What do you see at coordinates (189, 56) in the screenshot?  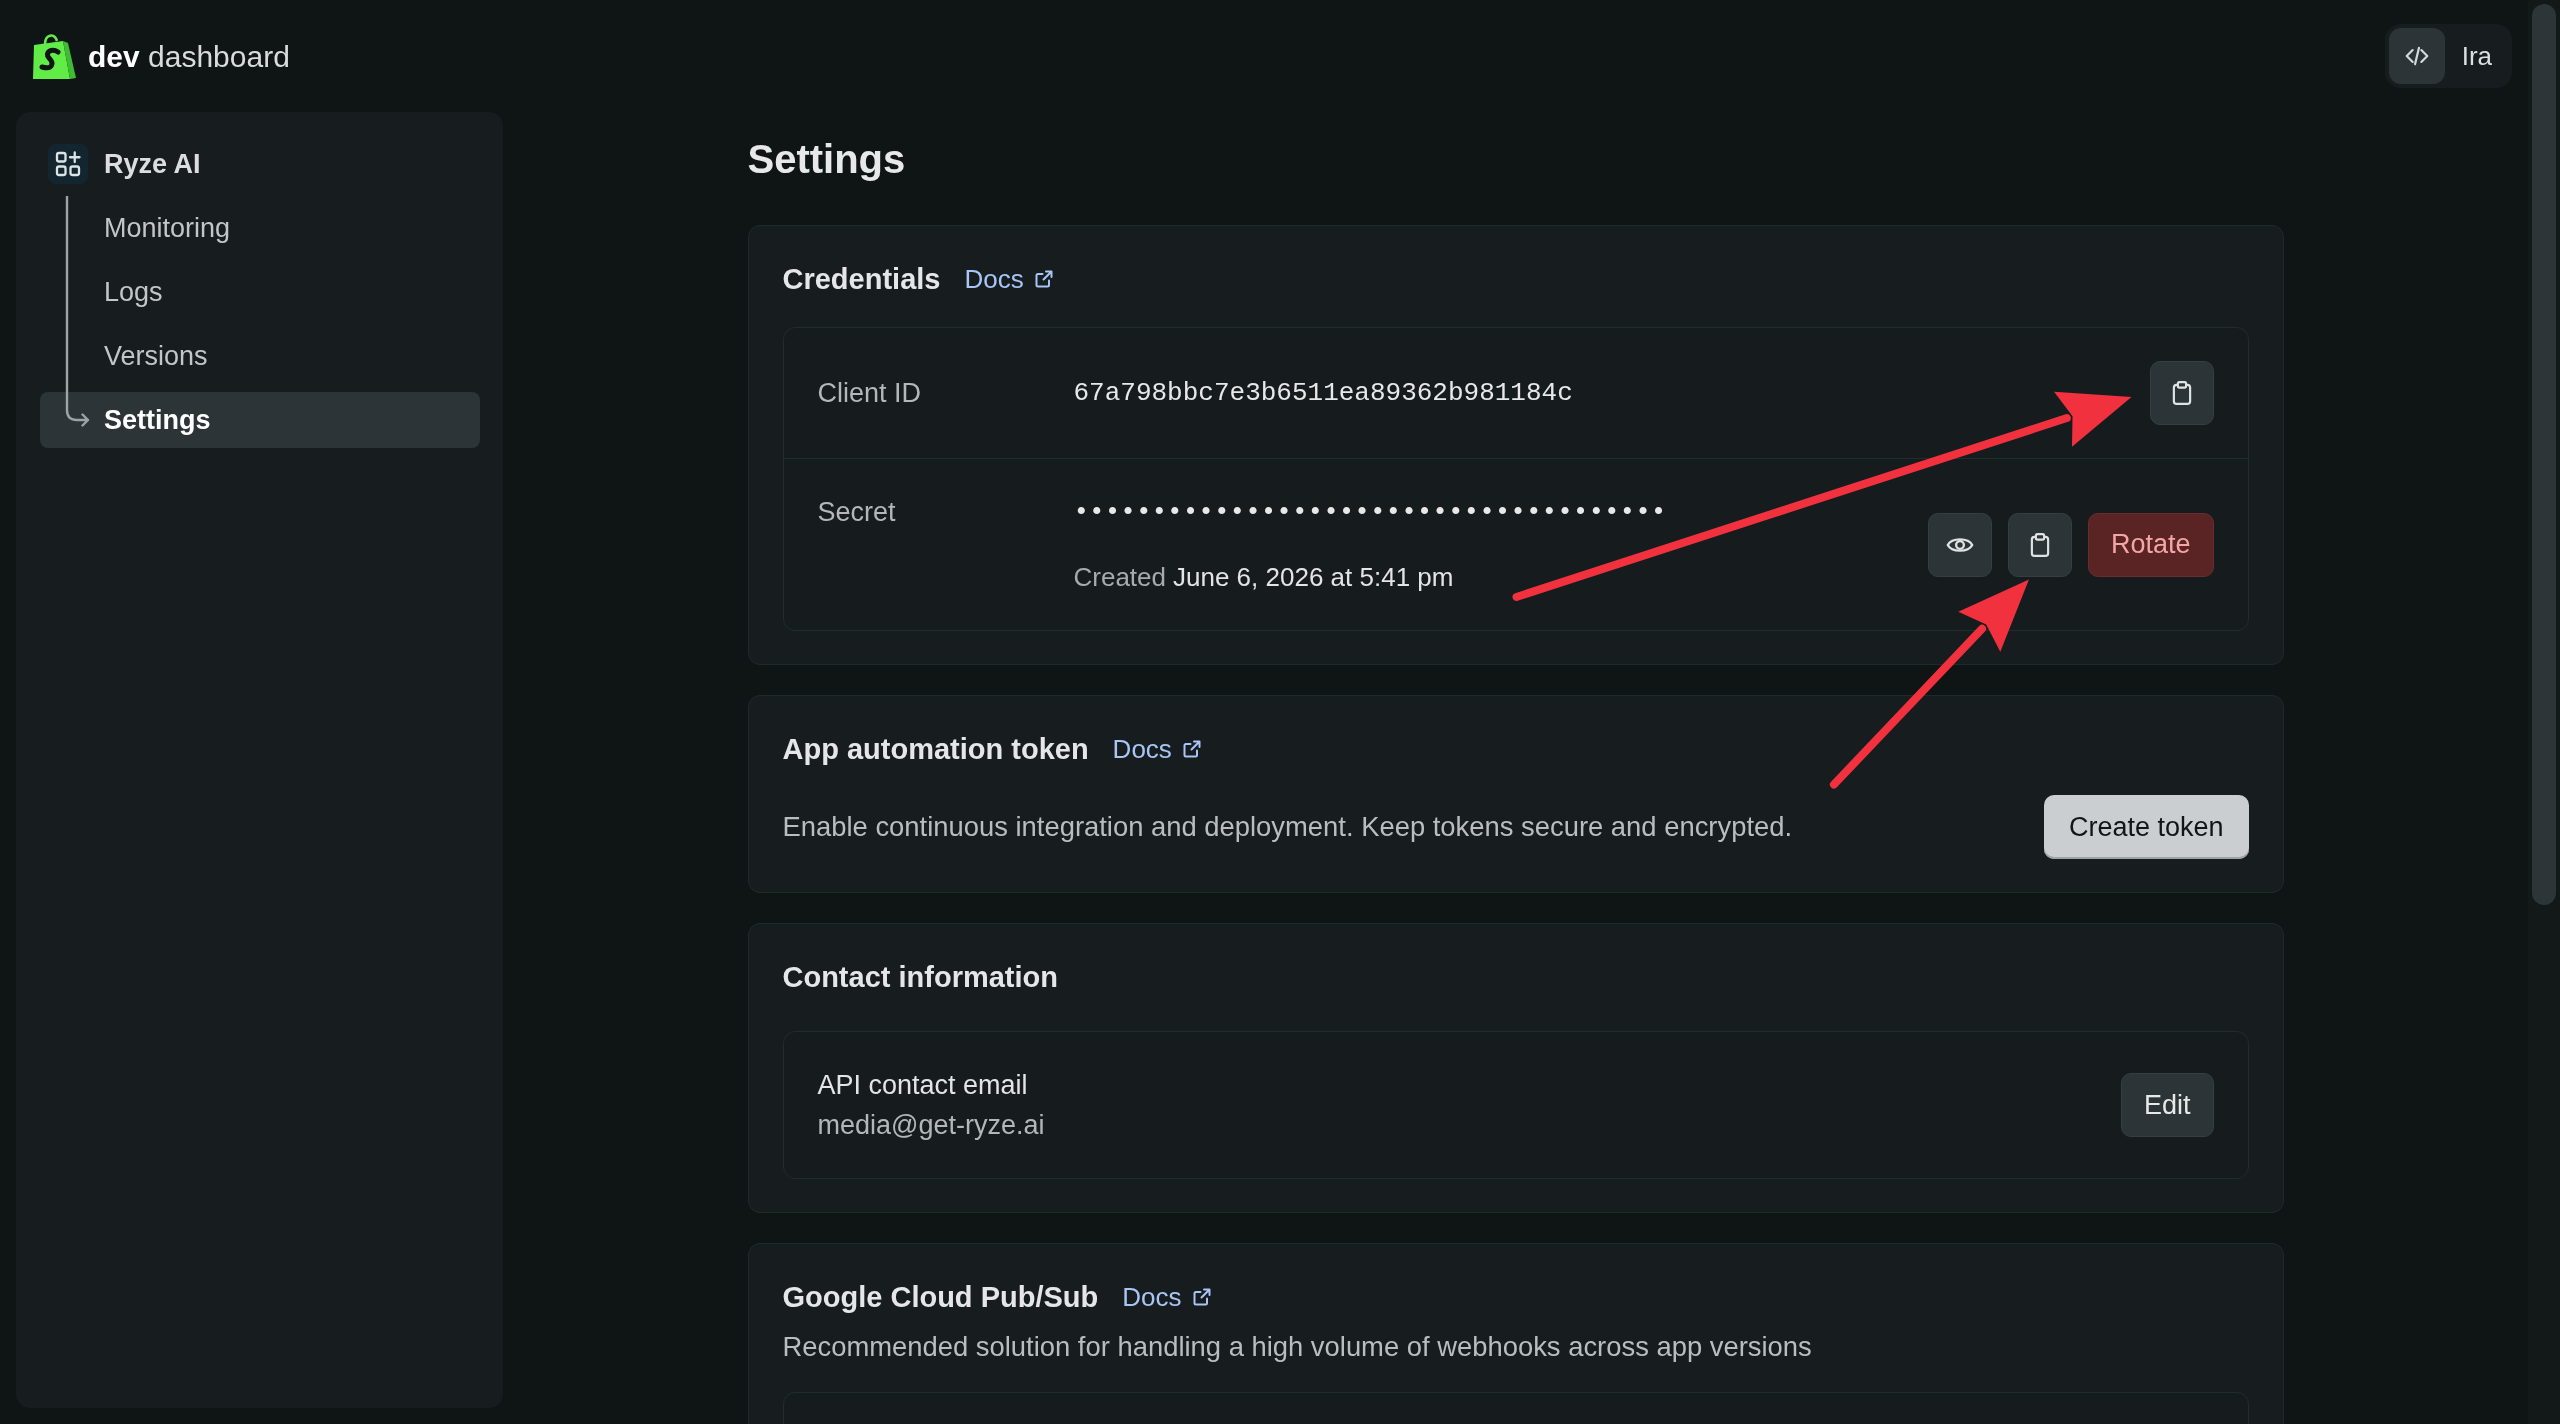 I see `brand-title: dev dashboard` at bounding box center [189, 56].